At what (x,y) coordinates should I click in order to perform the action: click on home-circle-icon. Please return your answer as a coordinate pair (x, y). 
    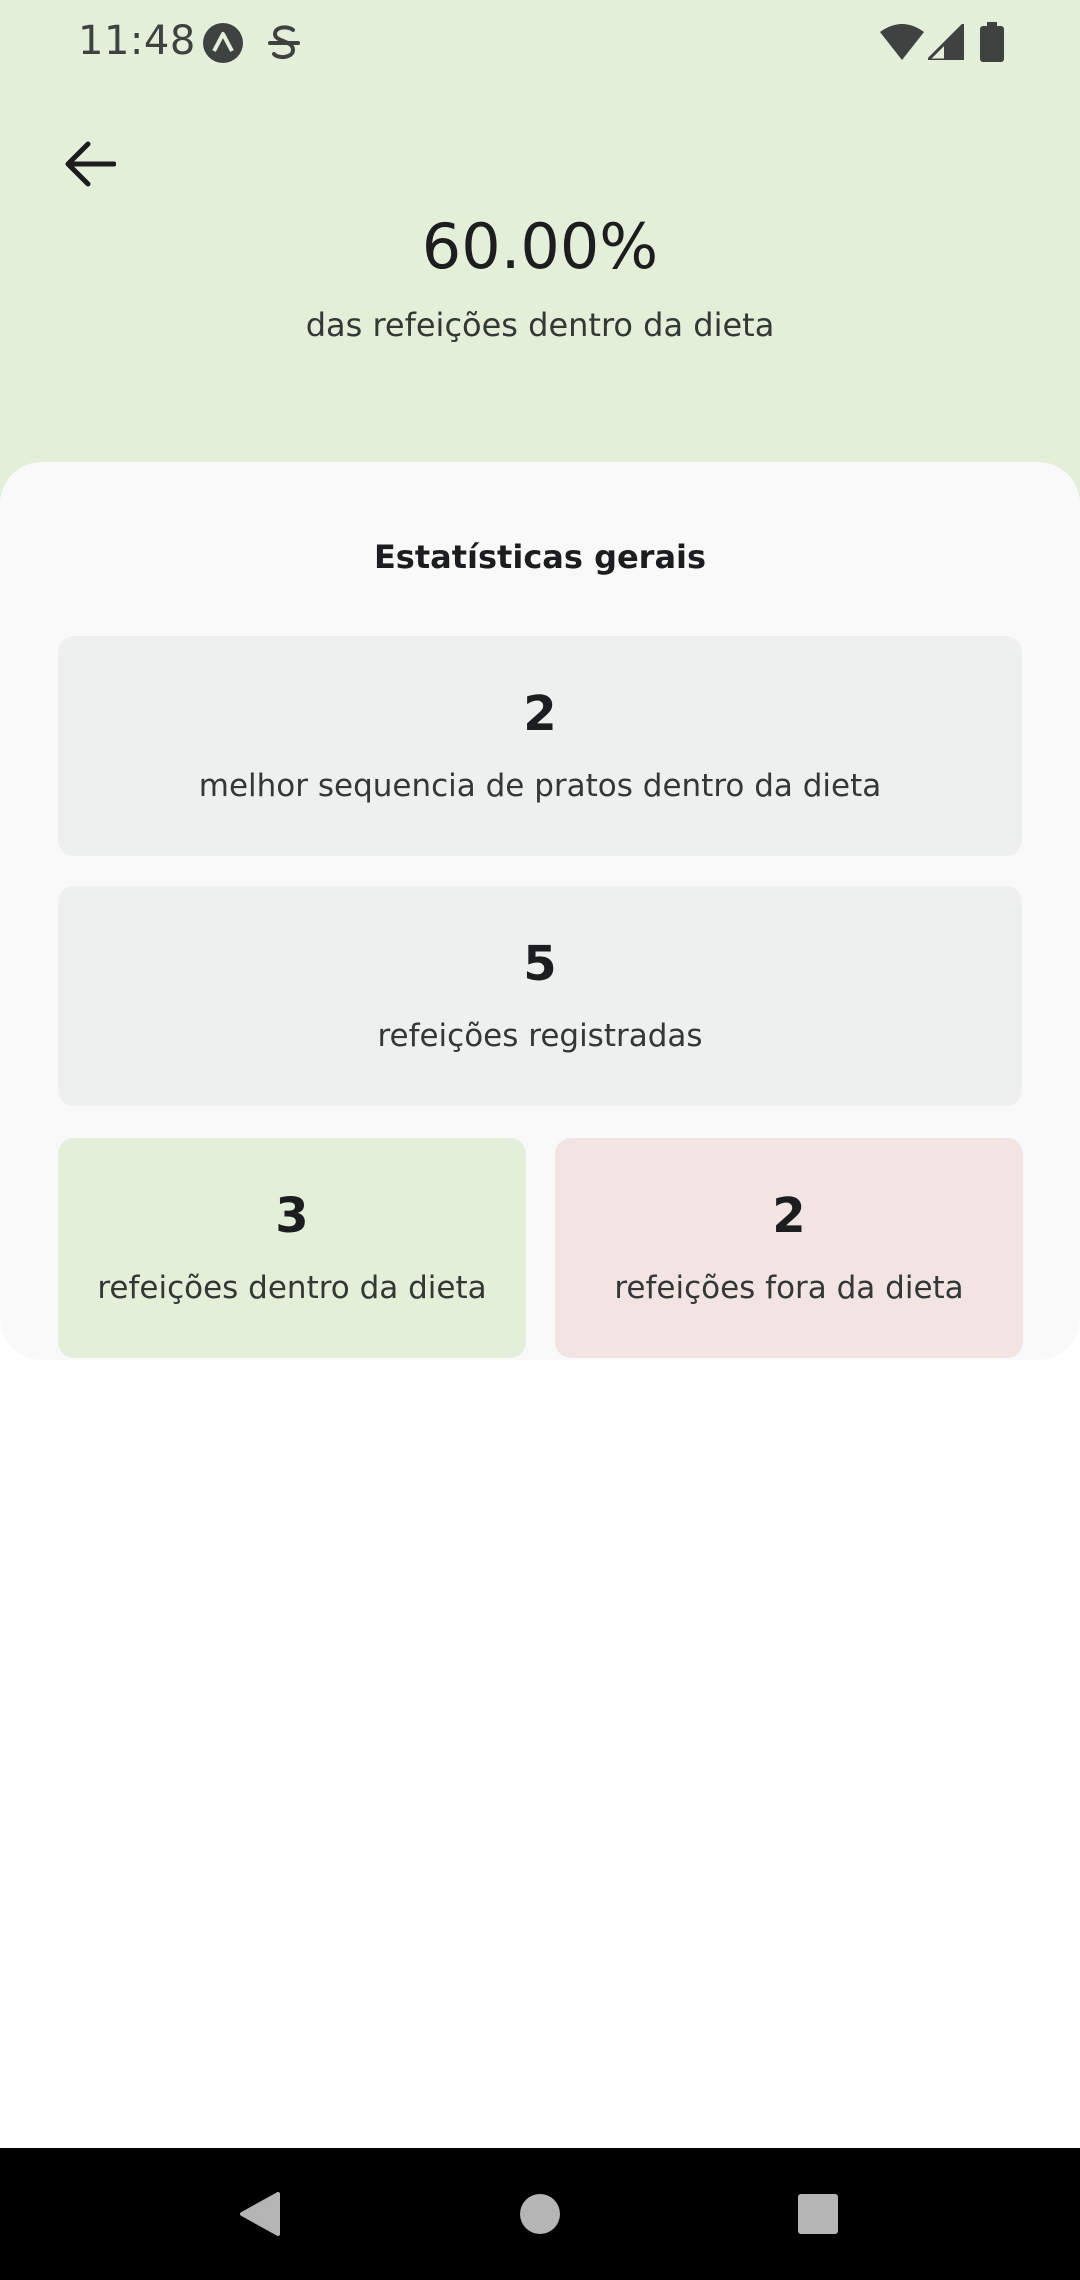
    Looking at the image, I should click on (540, 2214).